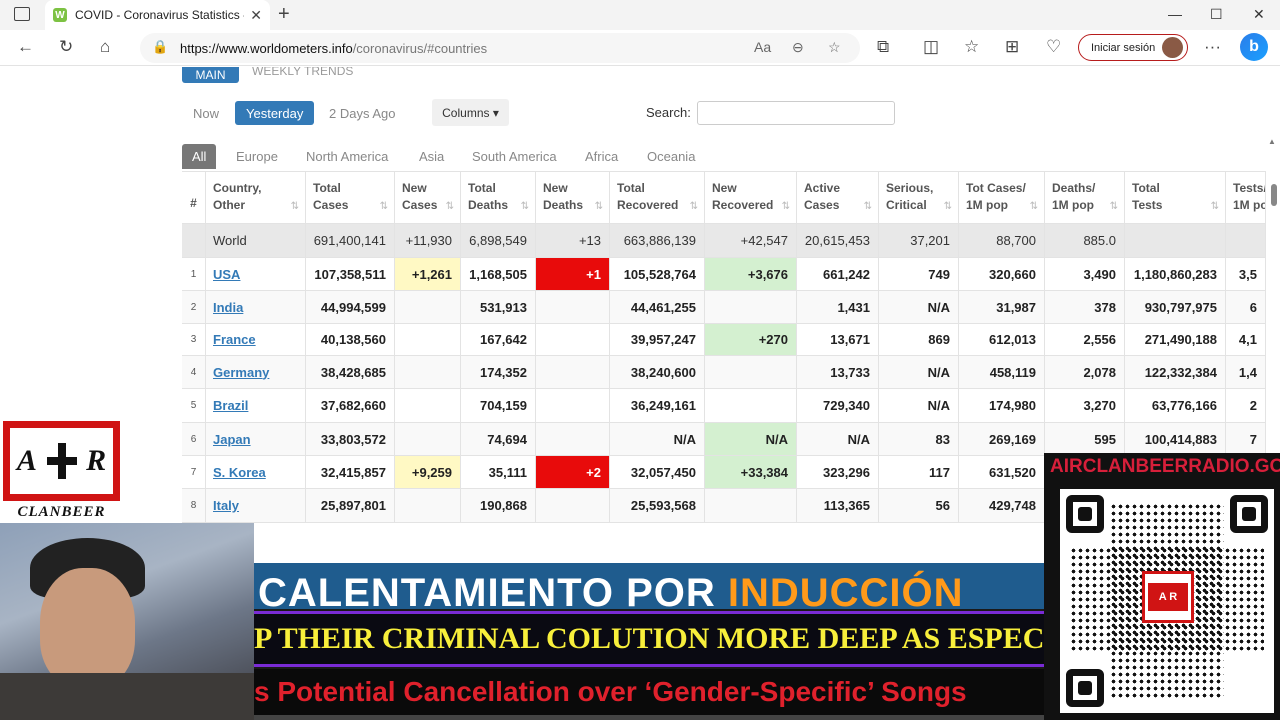 This screenshot has height=720, width=1280. What do you see at coordinates (1168, 597) in the screenshot?
I see `qr-center-logo: A R` at bounding box center [1168, 597].